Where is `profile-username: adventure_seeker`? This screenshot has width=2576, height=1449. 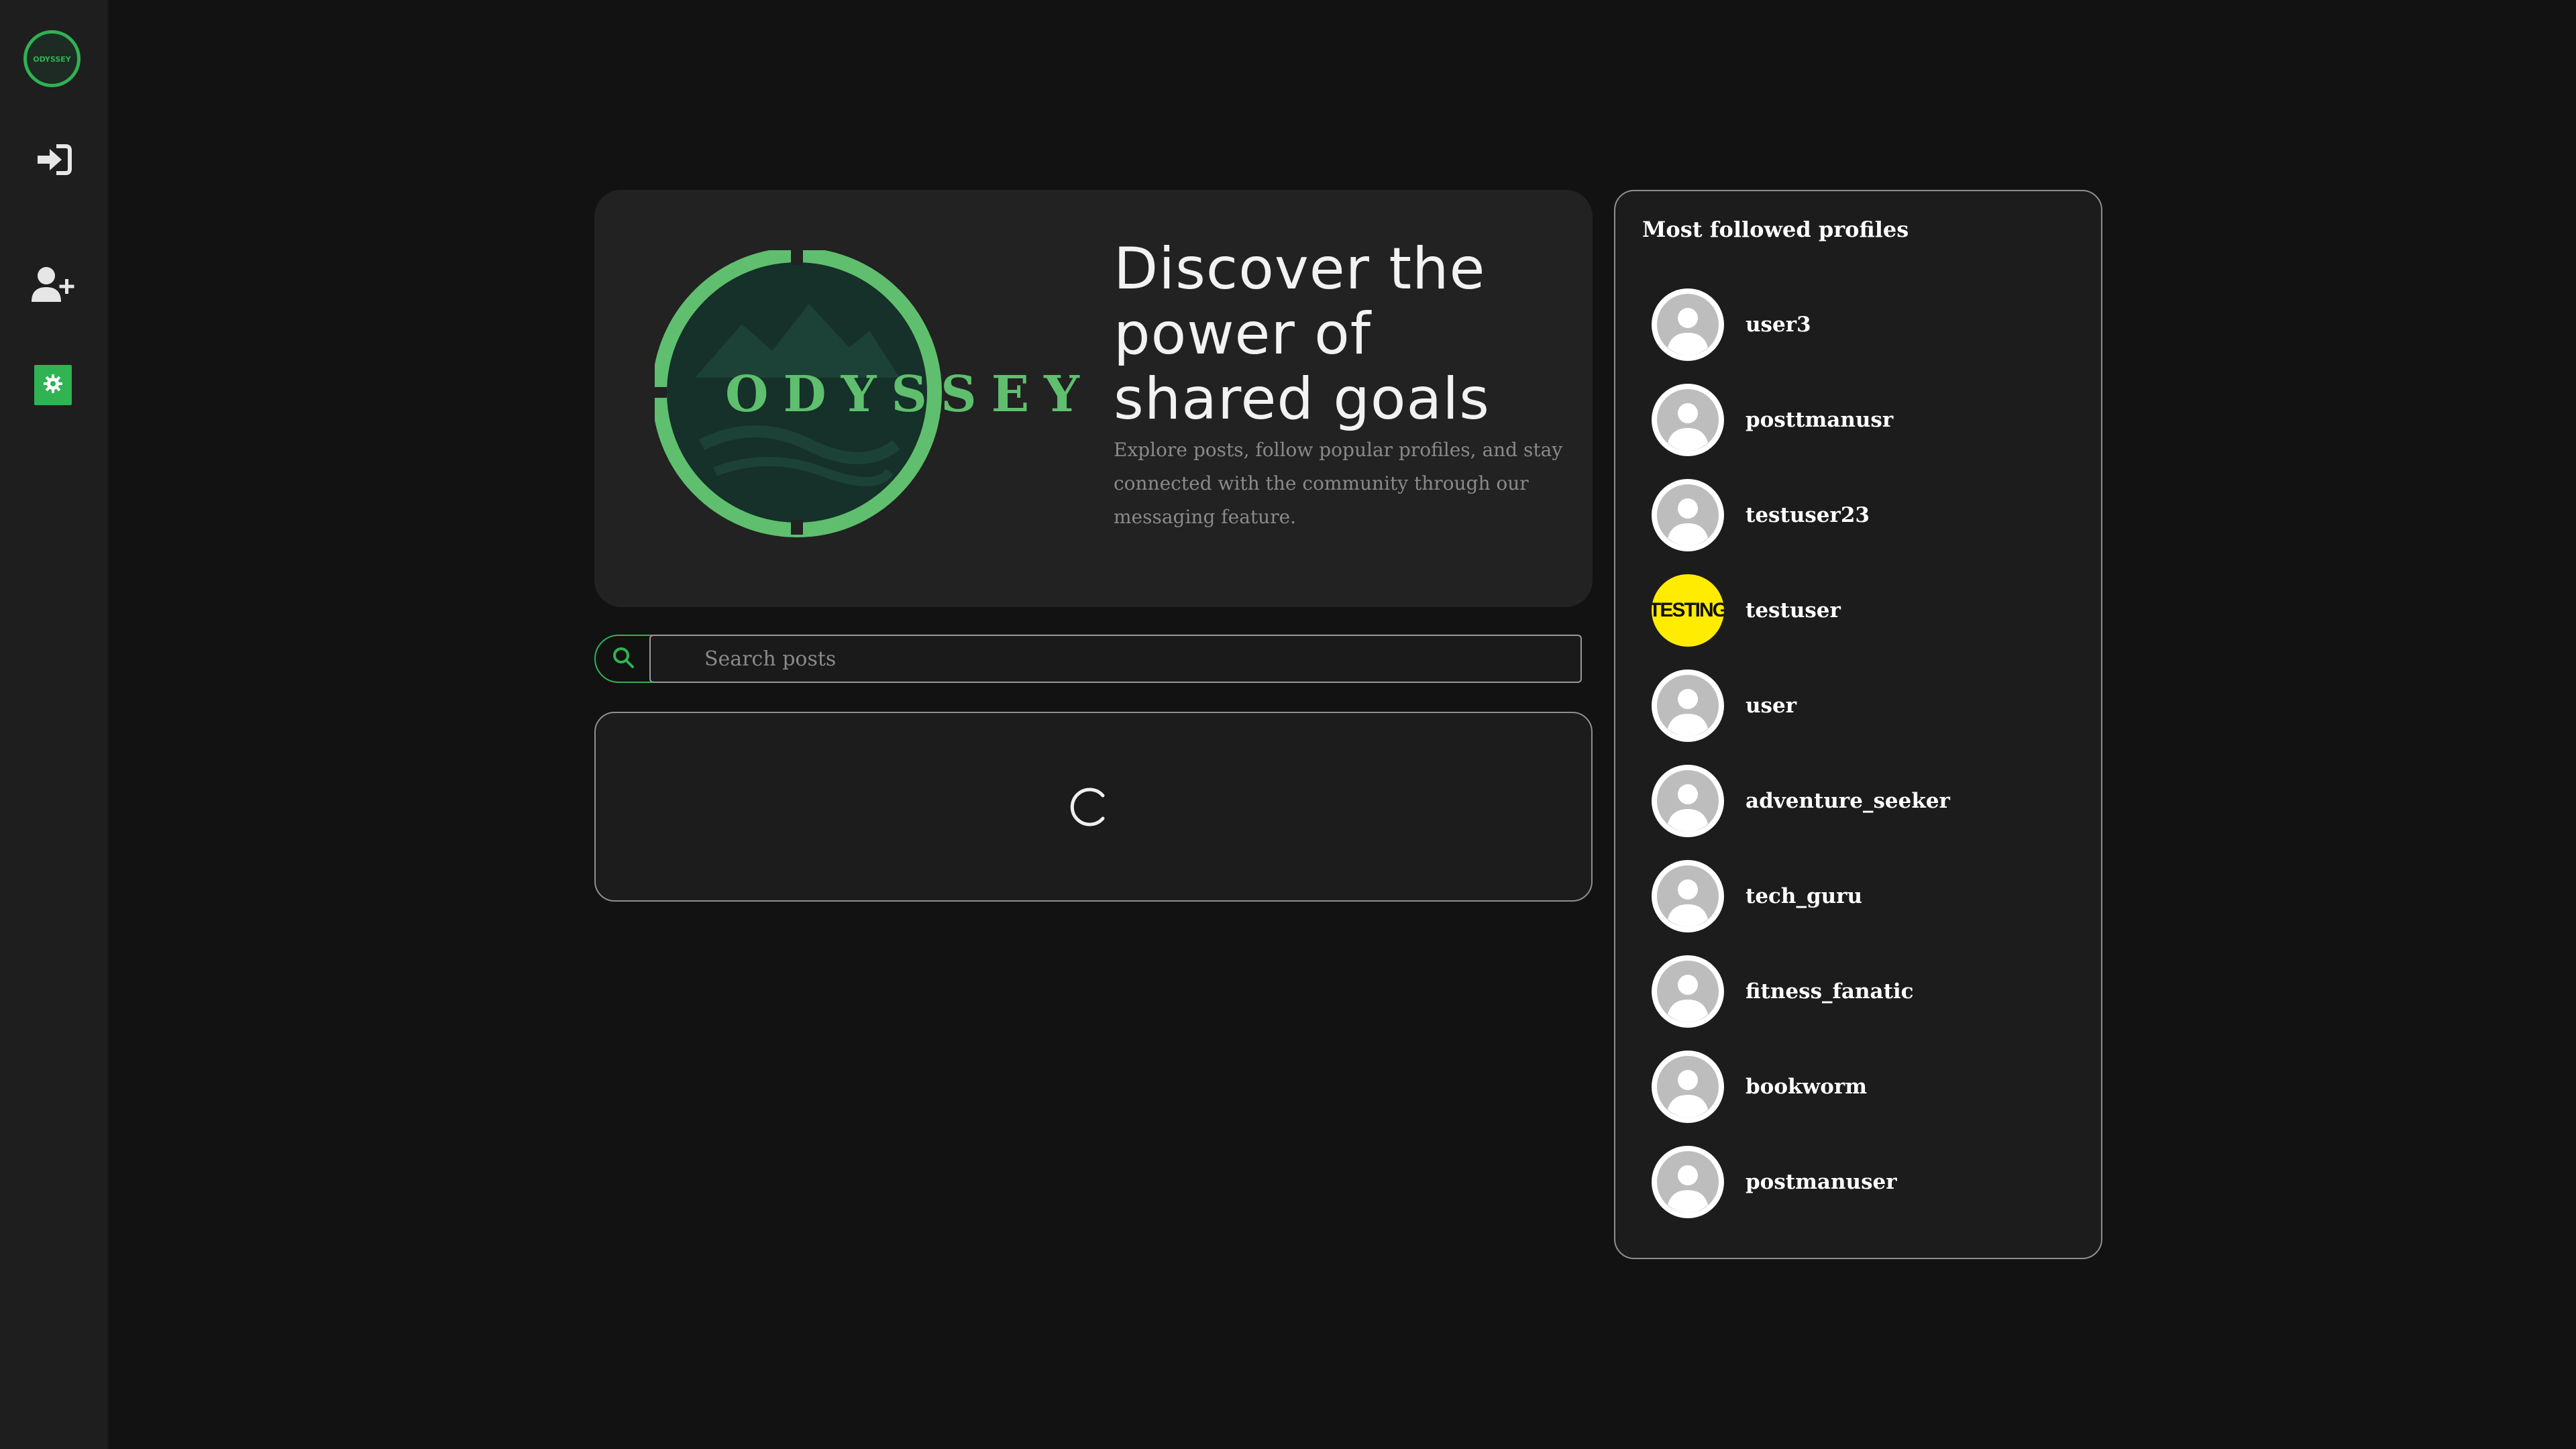
profile-username: adventure_seeker is located at coordinates (1848, 801).